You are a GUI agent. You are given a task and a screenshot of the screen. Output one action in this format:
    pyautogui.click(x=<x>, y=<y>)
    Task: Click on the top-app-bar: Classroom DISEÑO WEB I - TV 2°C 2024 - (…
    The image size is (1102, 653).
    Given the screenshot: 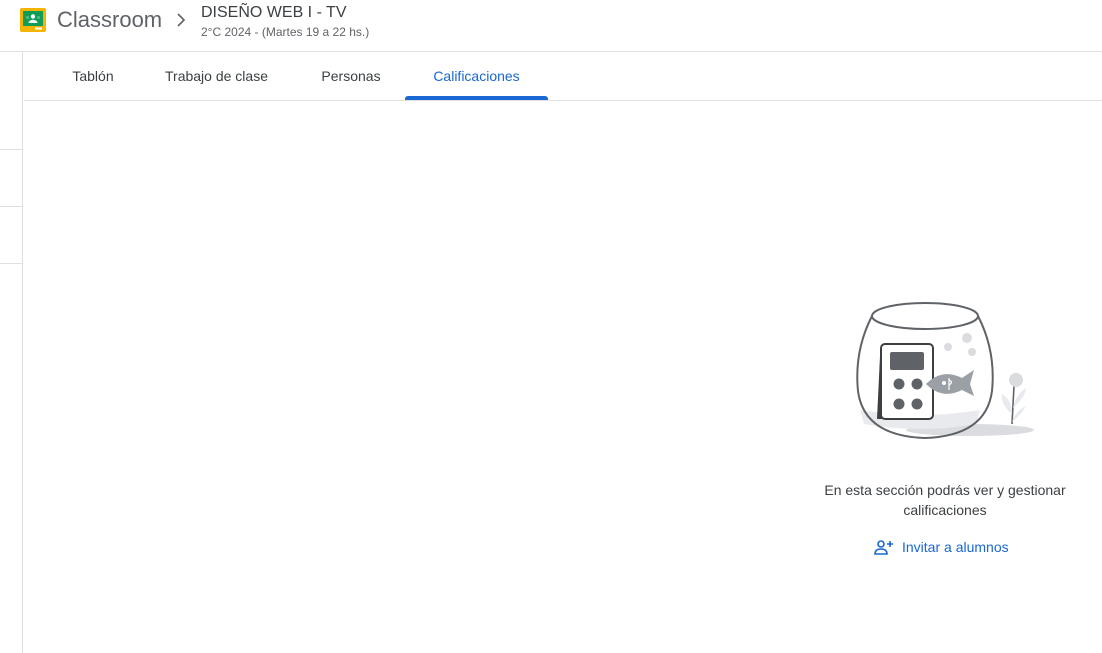 What is the action you would take?
    pyautogui.click(x=551, y=26)
    